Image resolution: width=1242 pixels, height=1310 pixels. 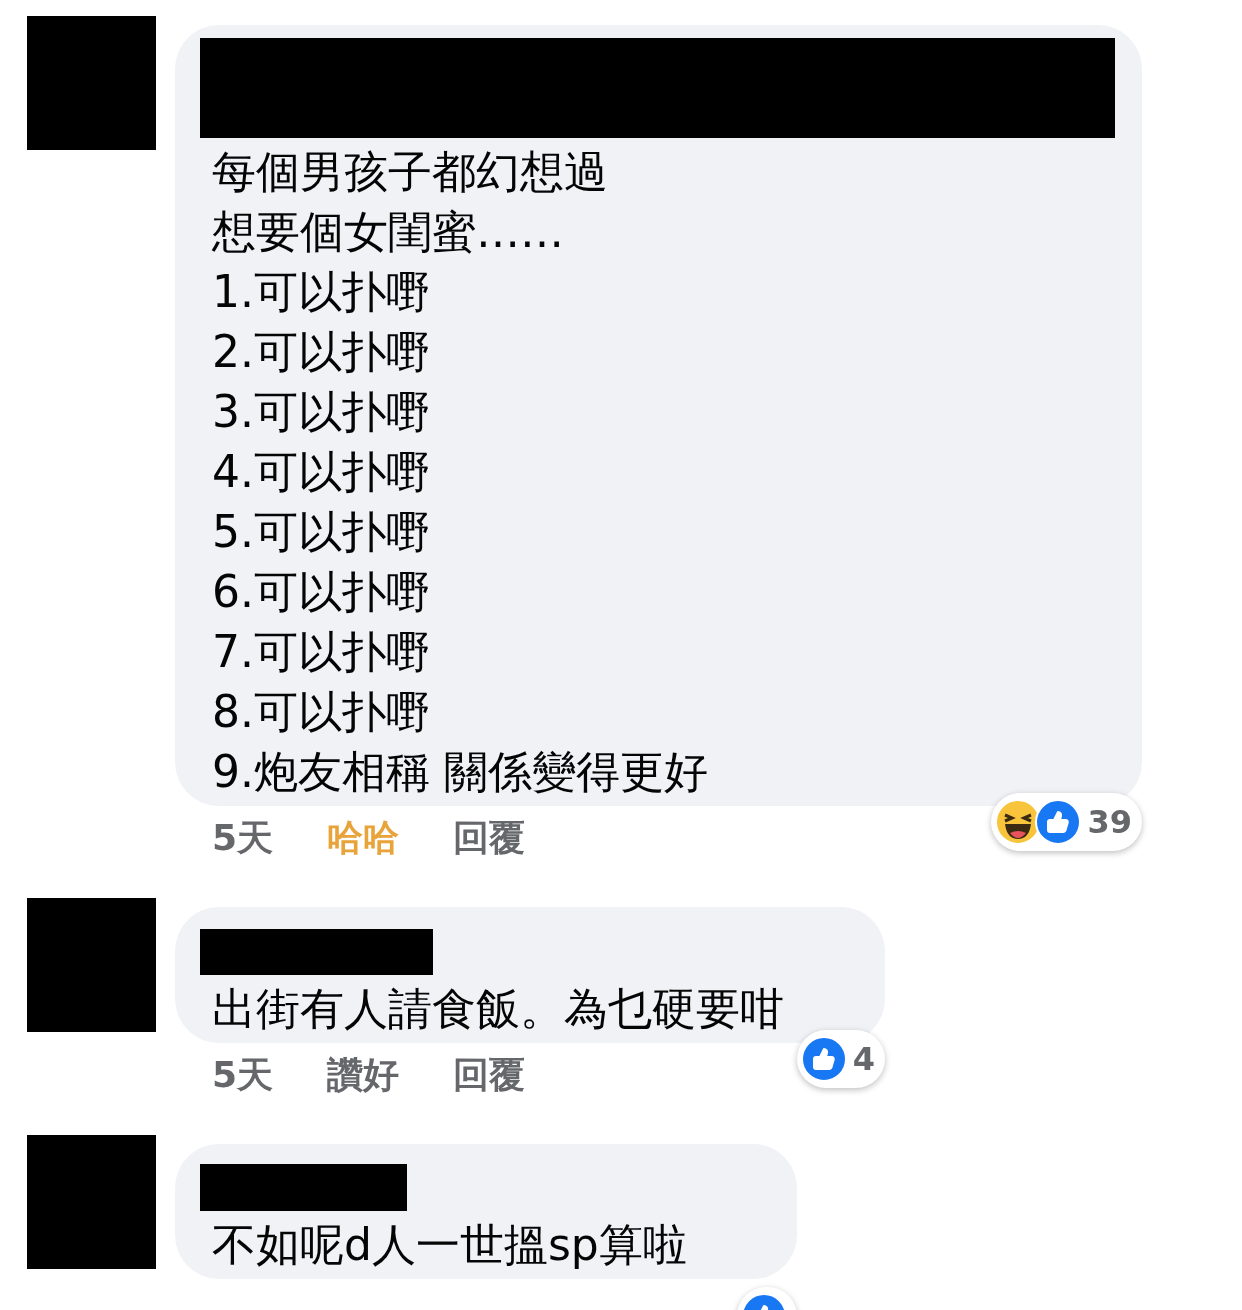 What do you see at coordinates (410, 172) in the screenshot?
I see `comment-text: 每個男孩子都幻想過` at bounding box center [410, 172].